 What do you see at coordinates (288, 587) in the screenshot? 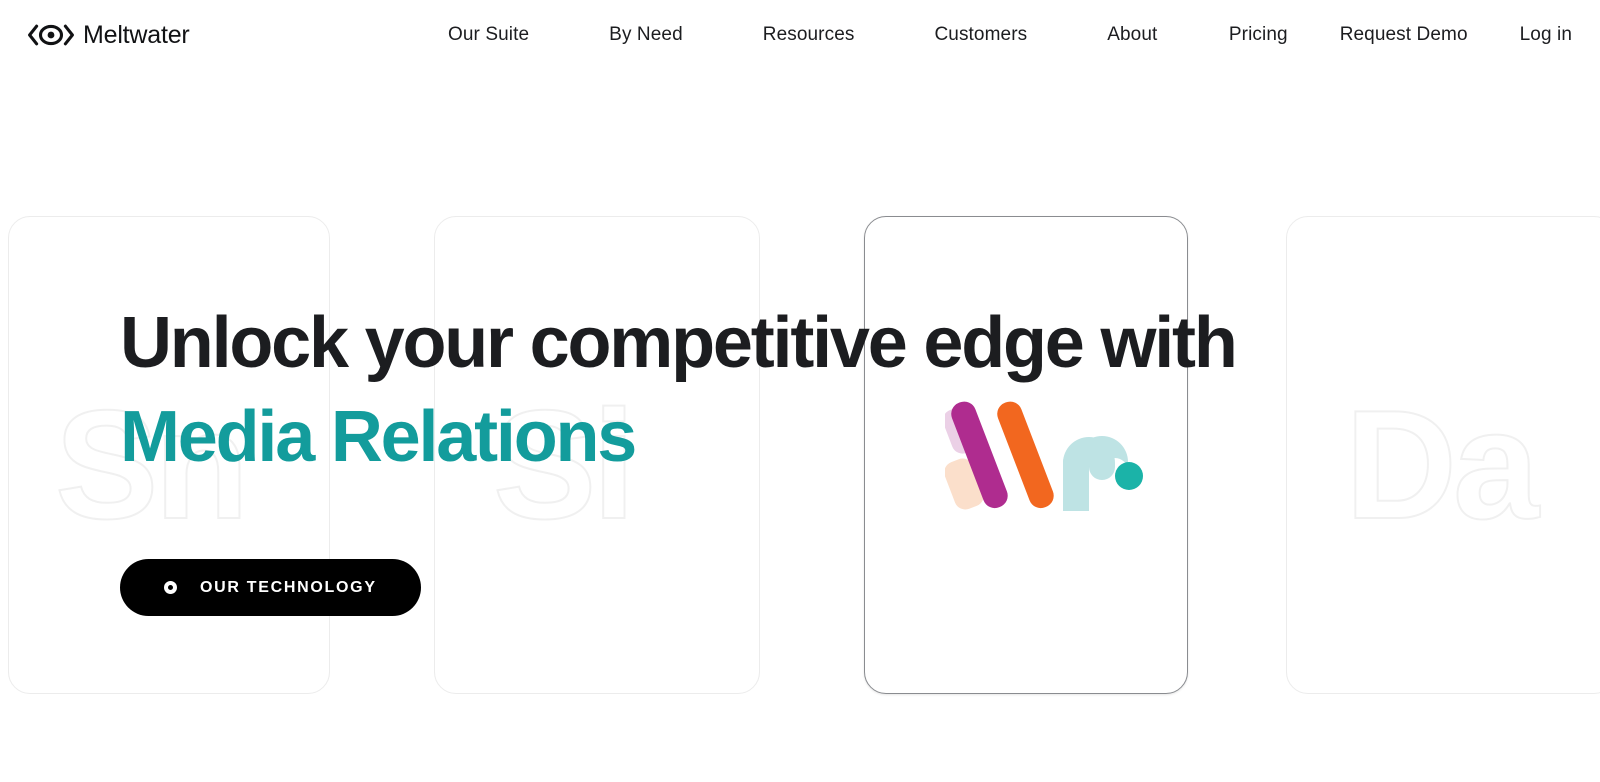
I see `our-technology-button-label: OUR TECHNOLOGY` at bounding box center [288, 587].